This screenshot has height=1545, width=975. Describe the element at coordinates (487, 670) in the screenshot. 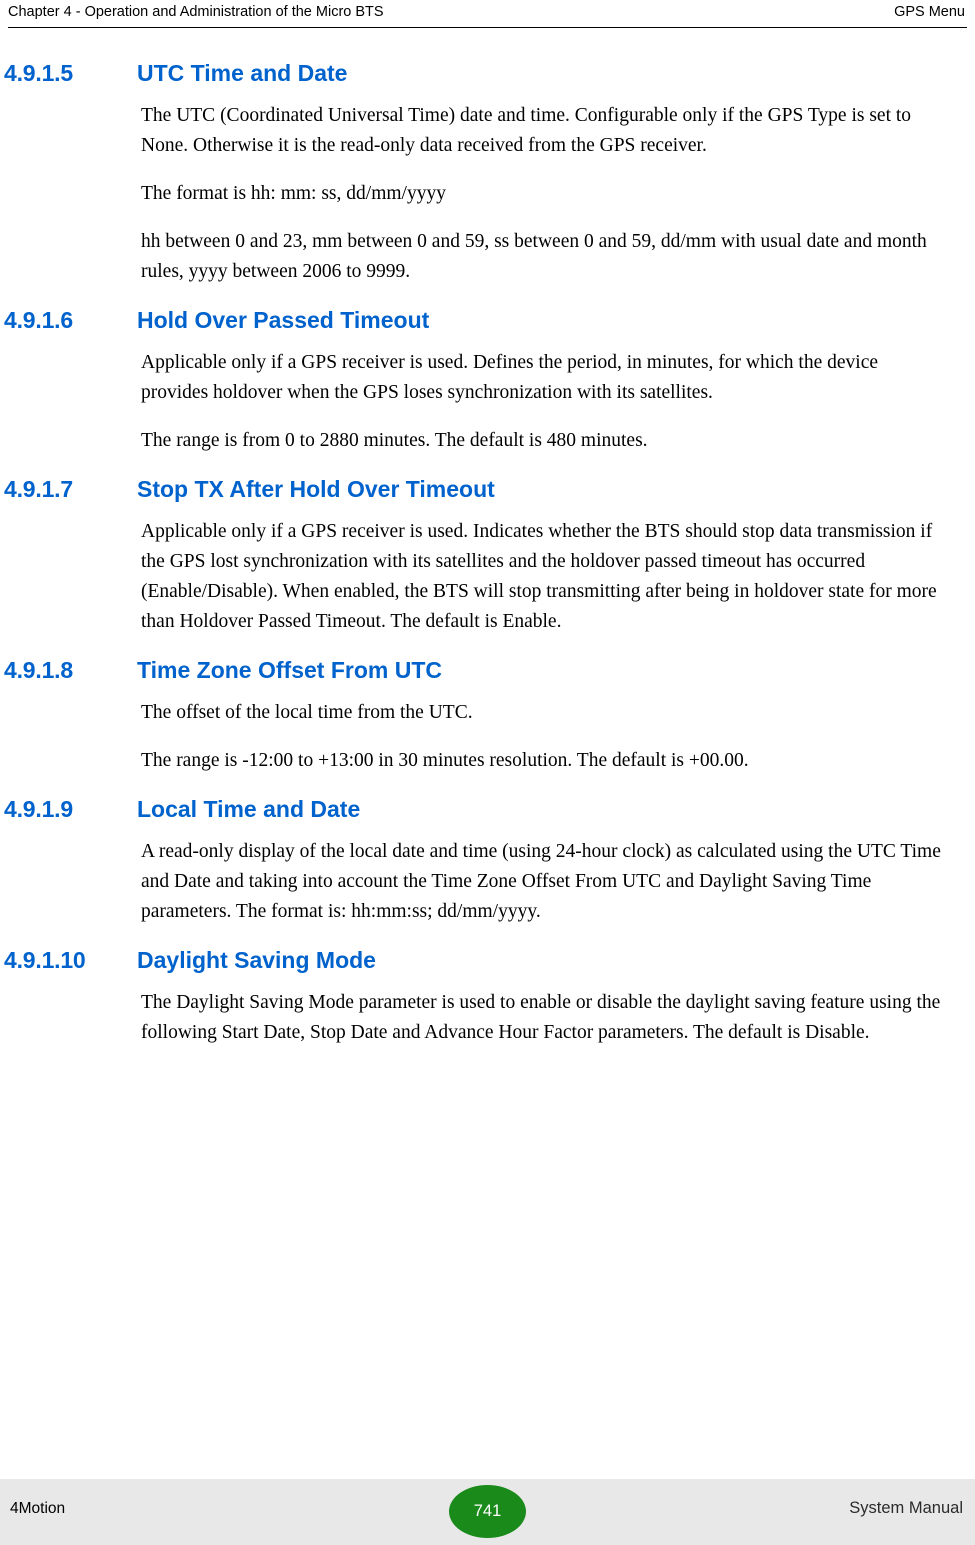

I see `section-heading: 4.9.1.8 Time Zone Offset From UTC` at that location.